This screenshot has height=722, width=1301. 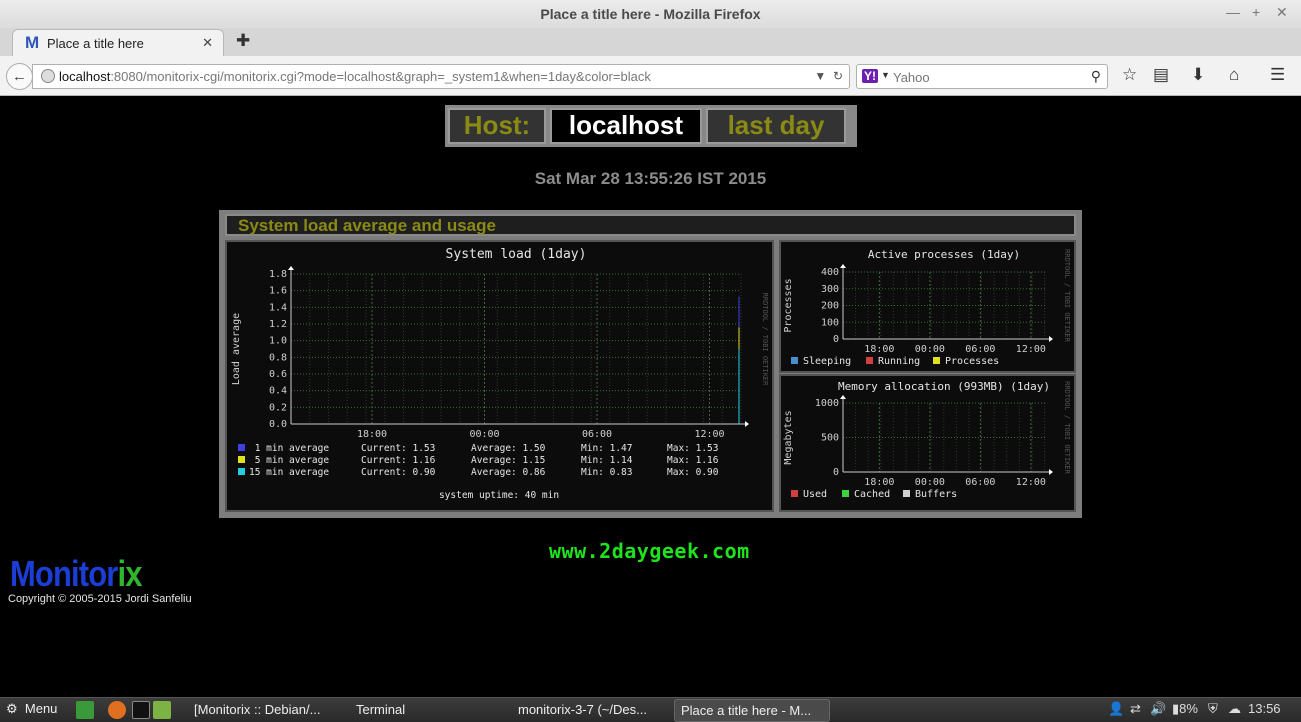 What do you see at coordinates (289, 448) in the screenshot?
I see `legend-series-name: 1 min average` at bounding box center [289, 448].